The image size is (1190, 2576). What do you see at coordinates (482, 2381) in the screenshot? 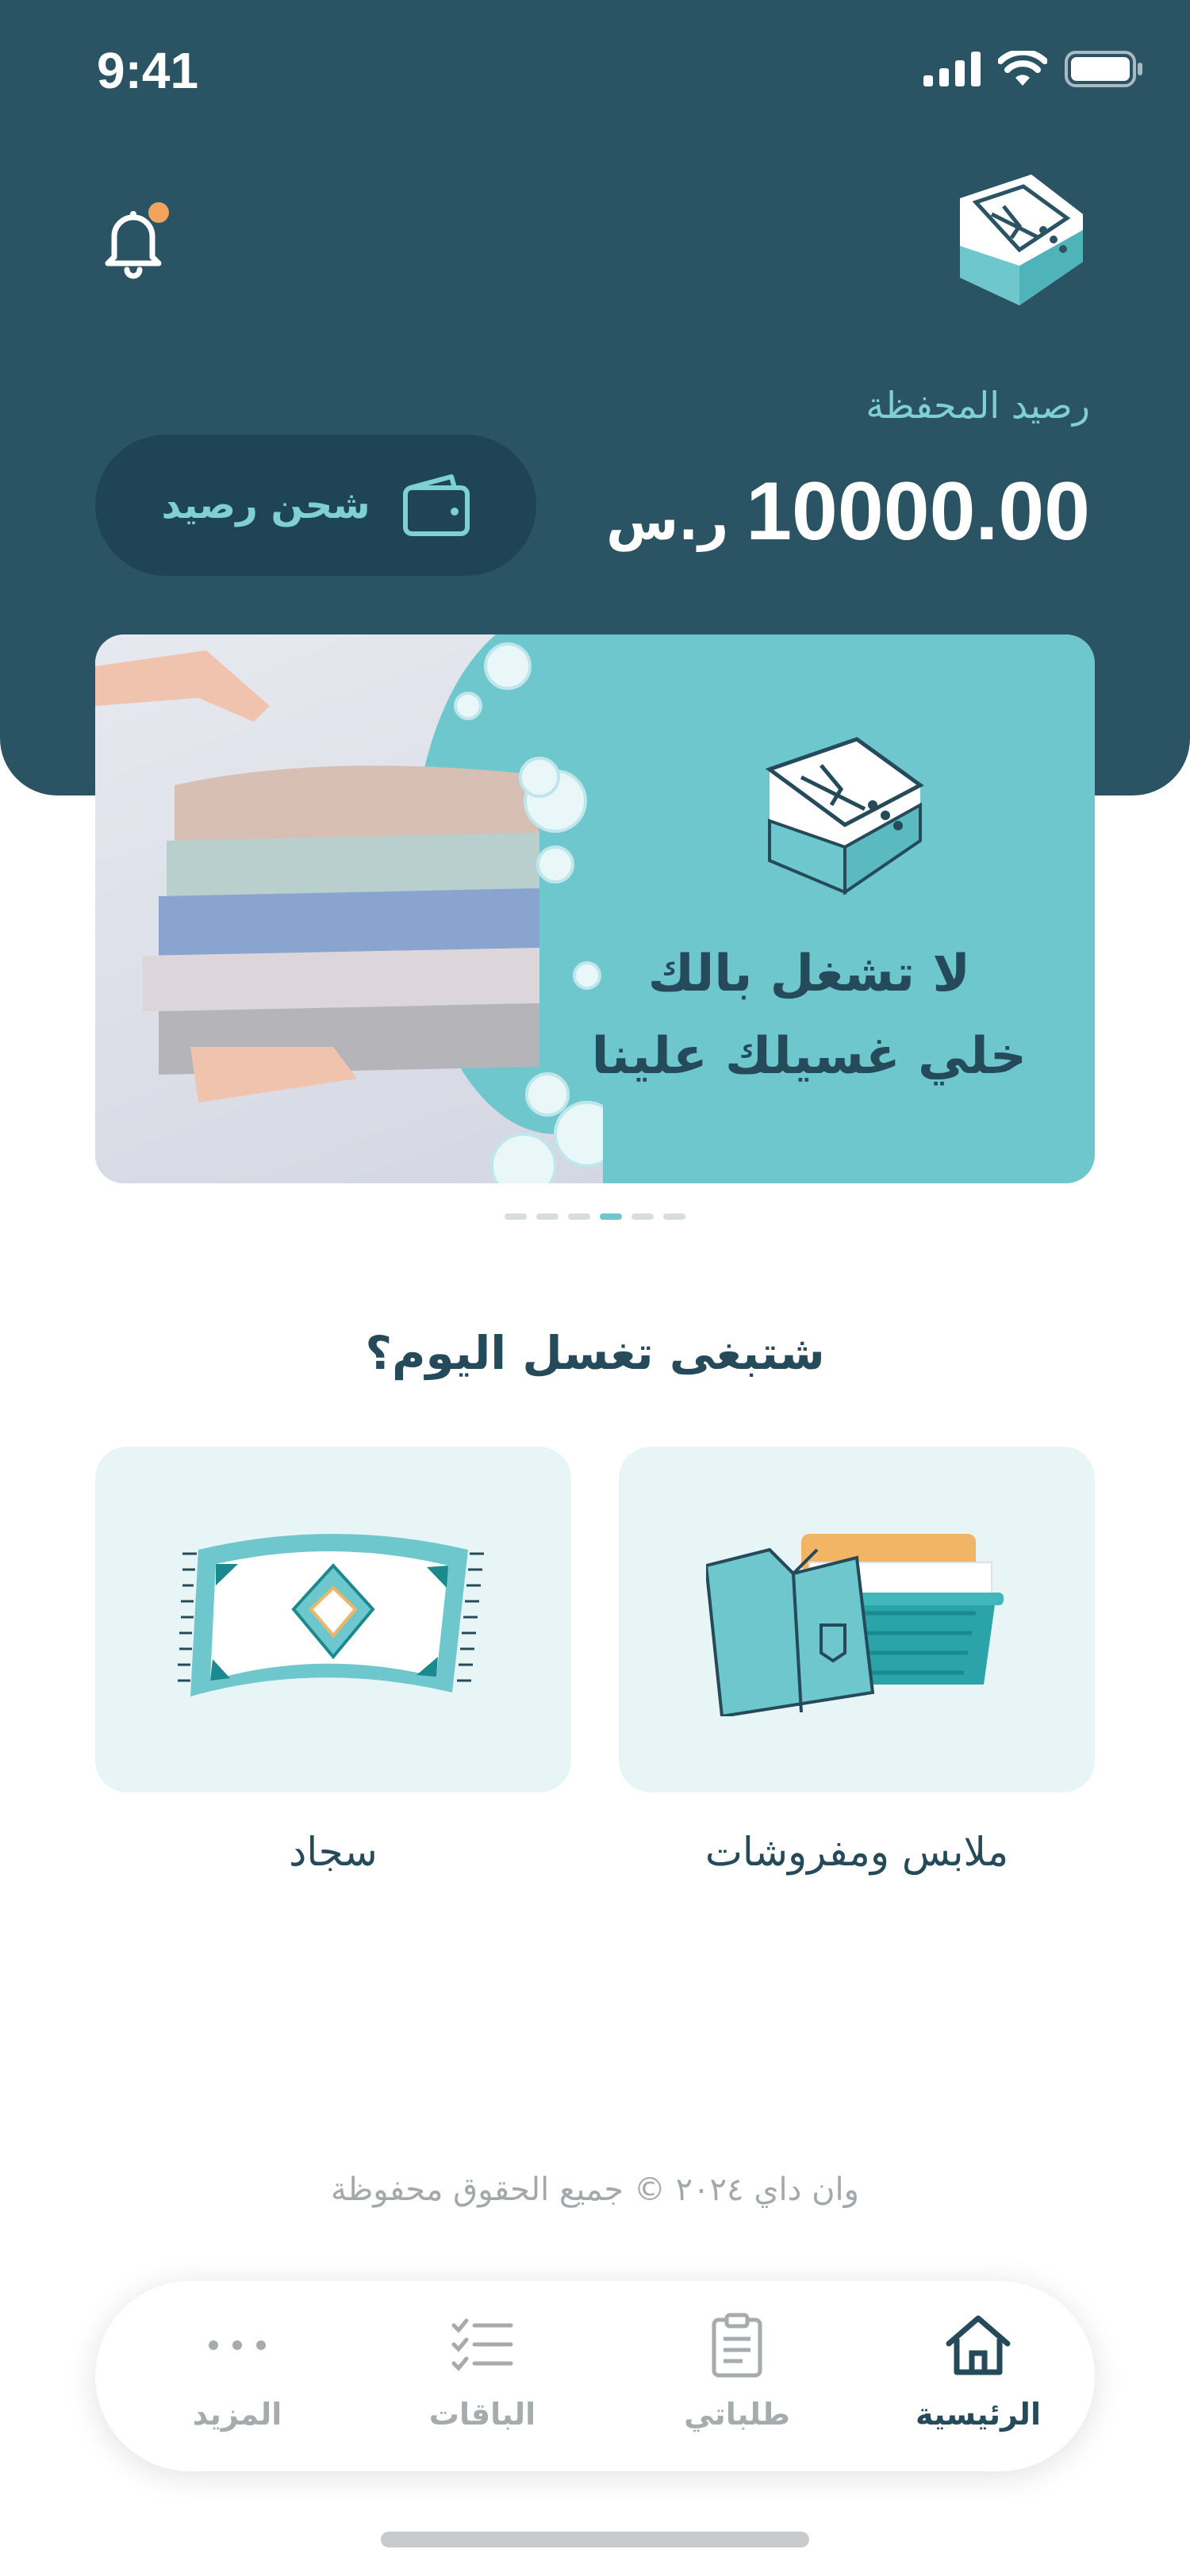
I see `tab-packages: الباقات` at bounding box center [482, 2381].